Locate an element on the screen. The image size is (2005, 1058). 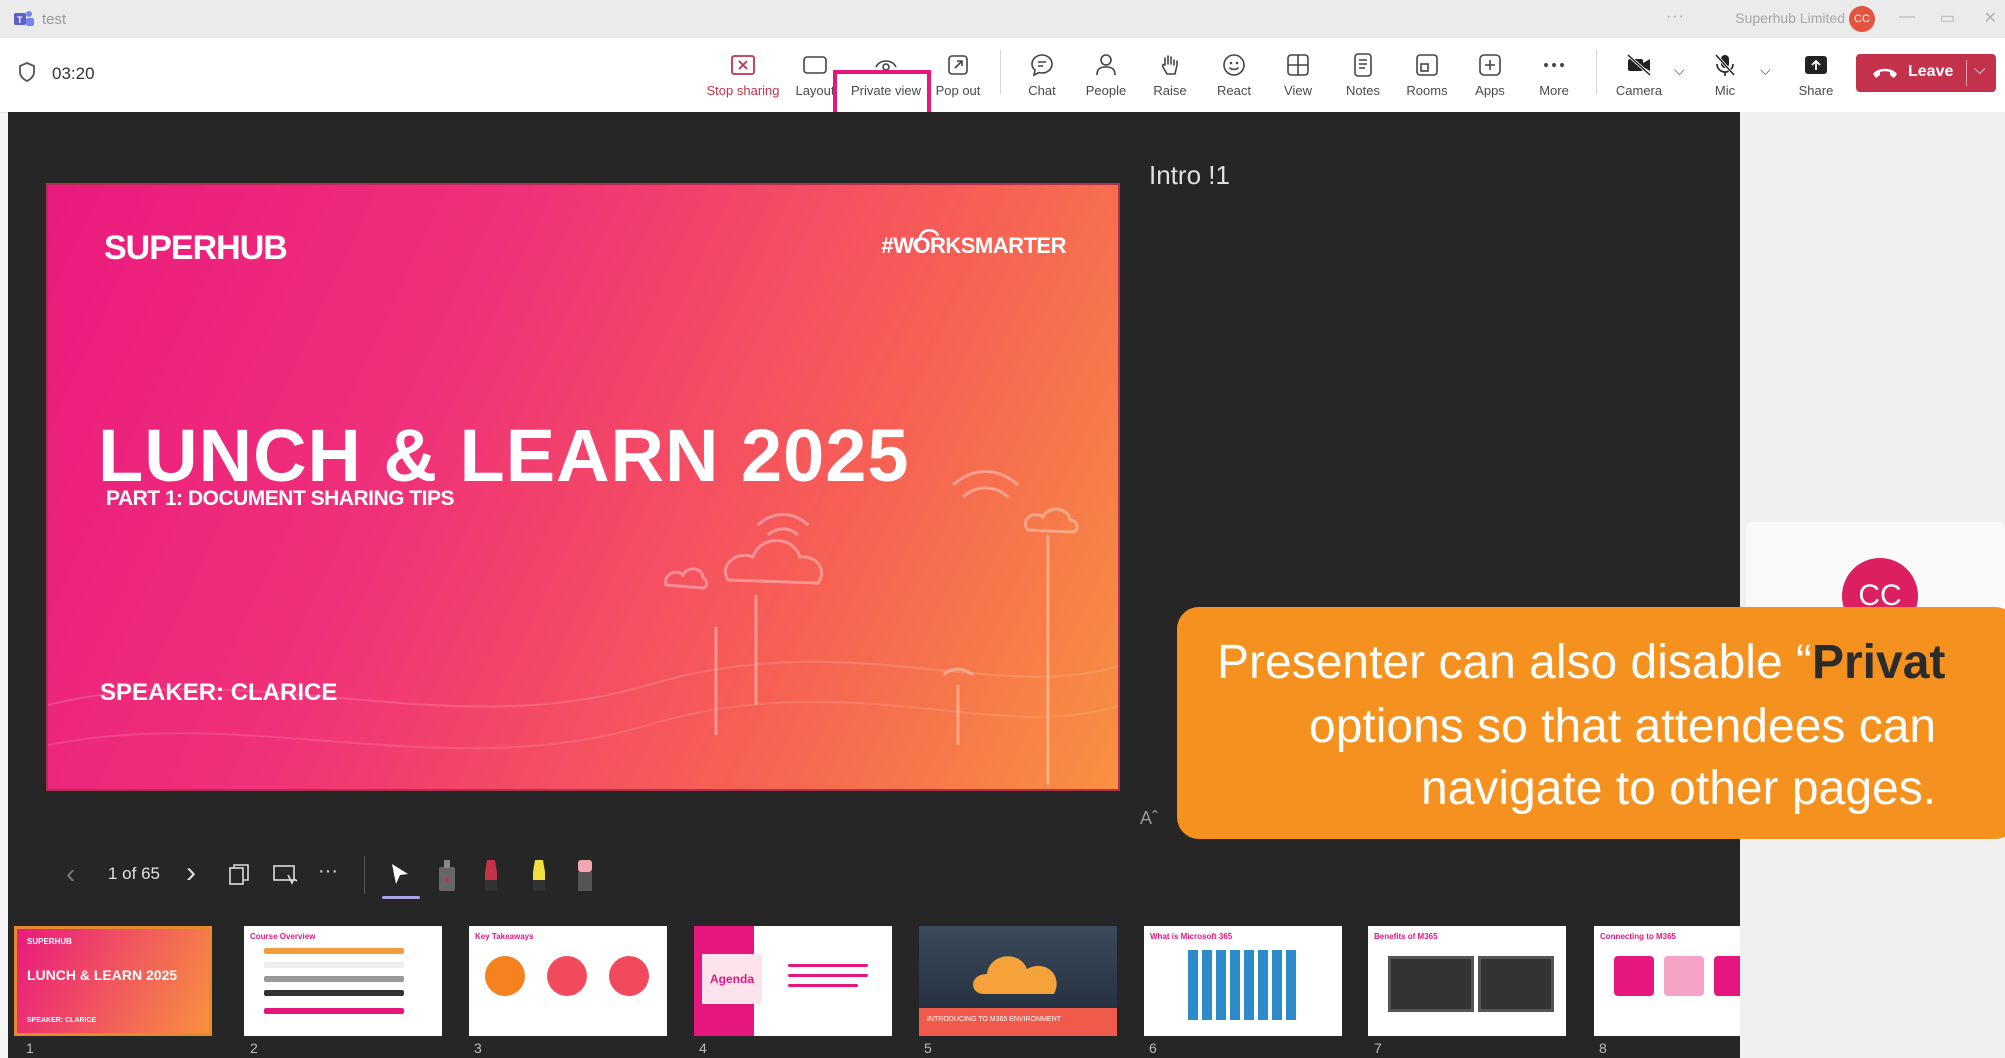
leave-options-chevron-icon: ⌵ is located at coordinates (1979, 69).